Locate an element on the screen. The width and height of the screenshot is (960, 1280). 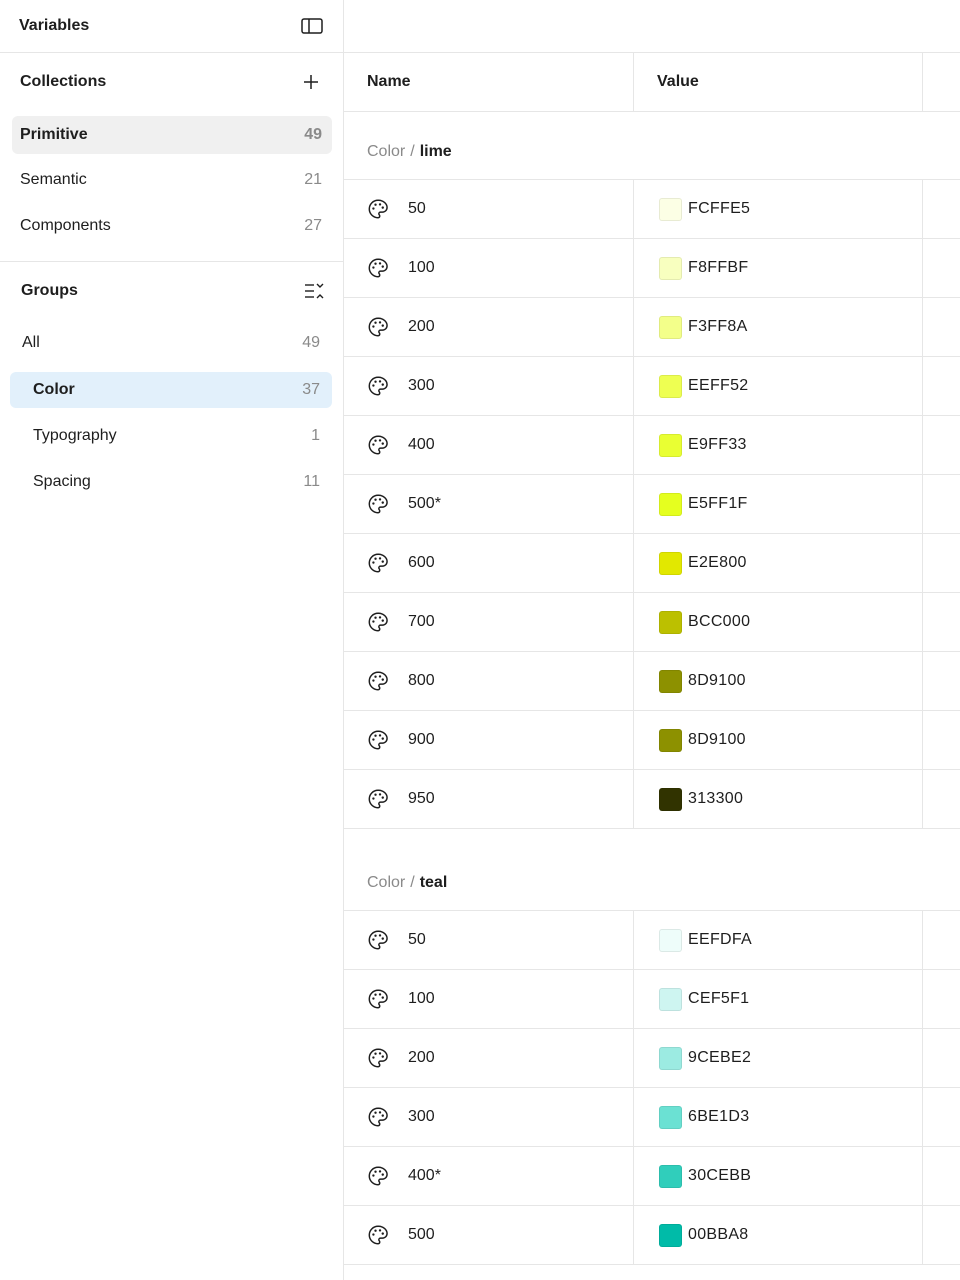
table-row: 200 F3FF8A is located at coordinates (652, 327).